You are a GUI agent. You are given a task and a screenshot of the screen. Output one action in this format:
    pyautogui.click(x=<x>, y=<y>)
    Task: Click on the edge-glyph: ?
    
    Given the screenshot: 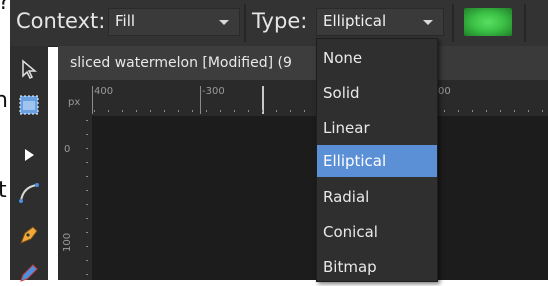 What is the action you would take?
    pyautogui.click(x=5, y=7)
    